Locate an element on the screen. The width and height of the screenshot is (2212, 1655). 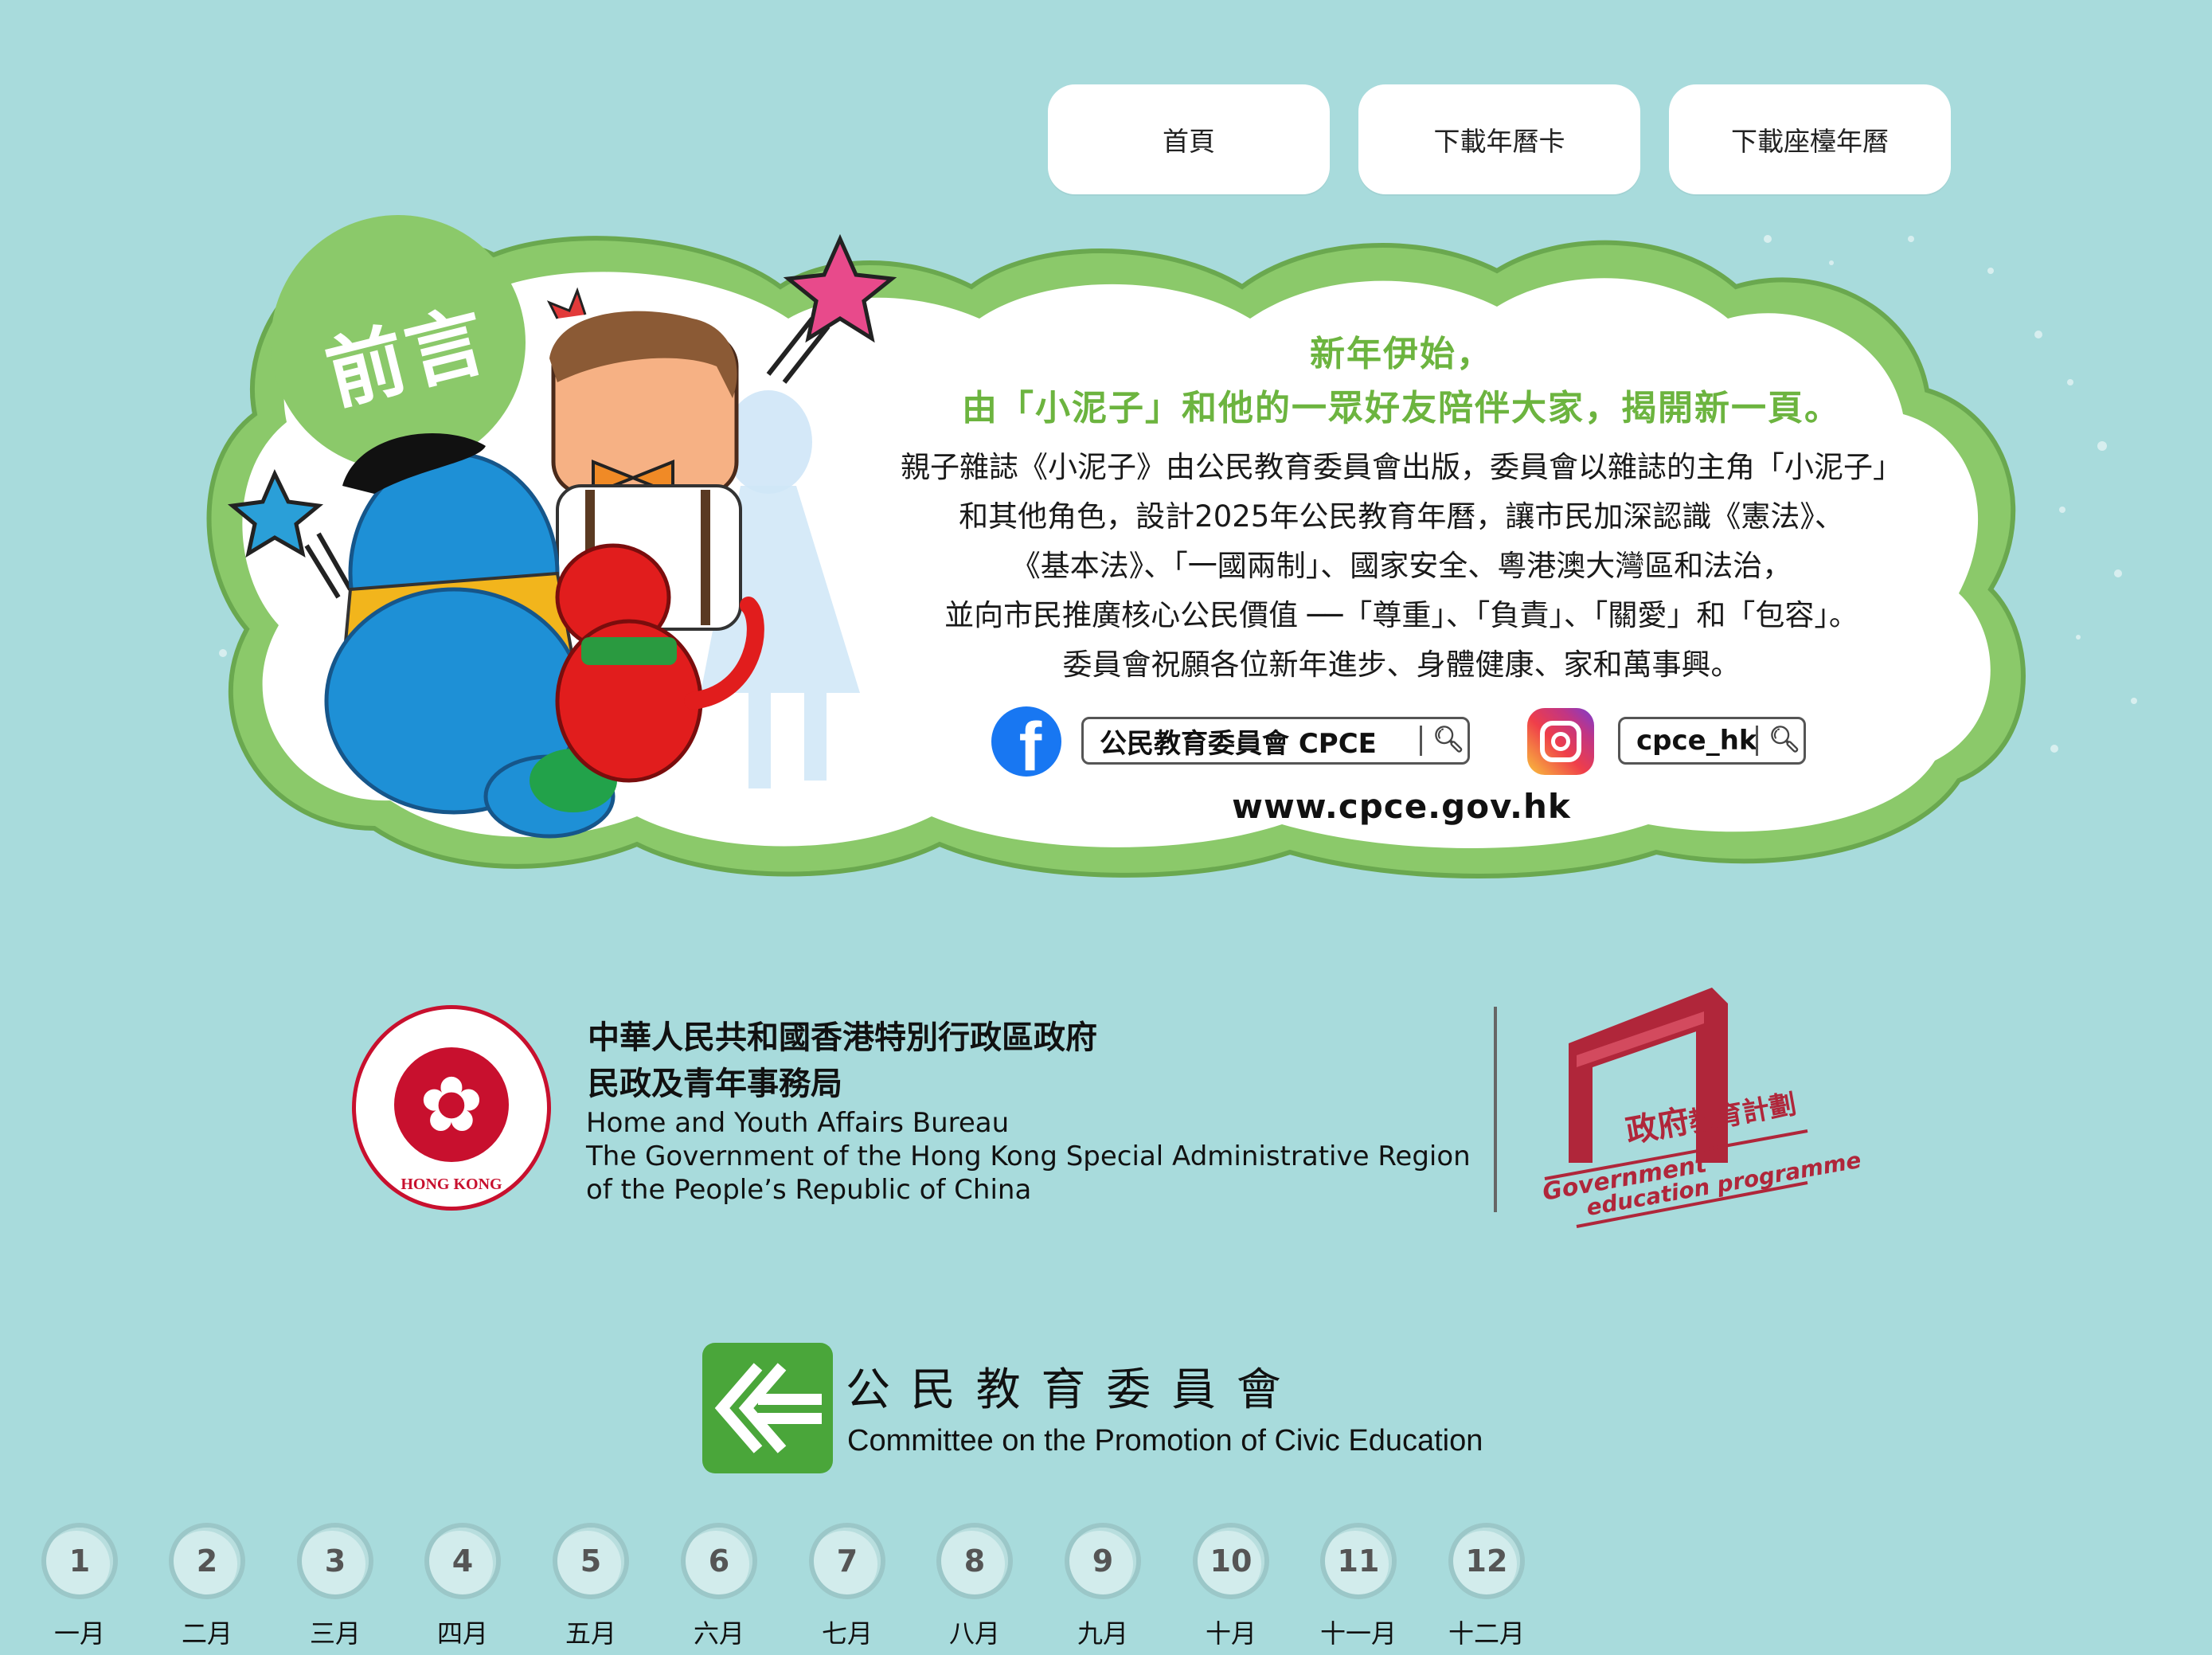
month-1-number: 1 is located at coordinates (79, 1561).